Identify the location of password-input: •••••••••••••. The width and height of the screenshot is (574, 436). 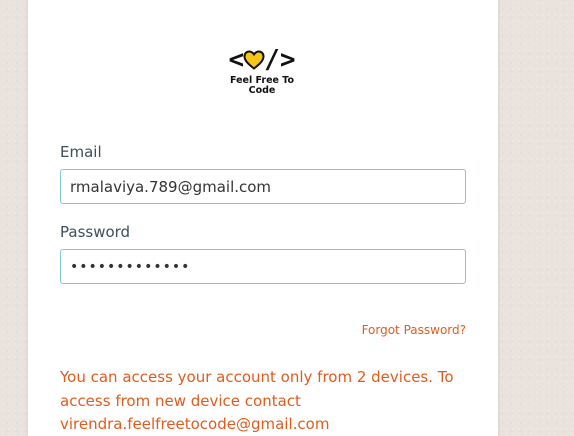
(263, 266).